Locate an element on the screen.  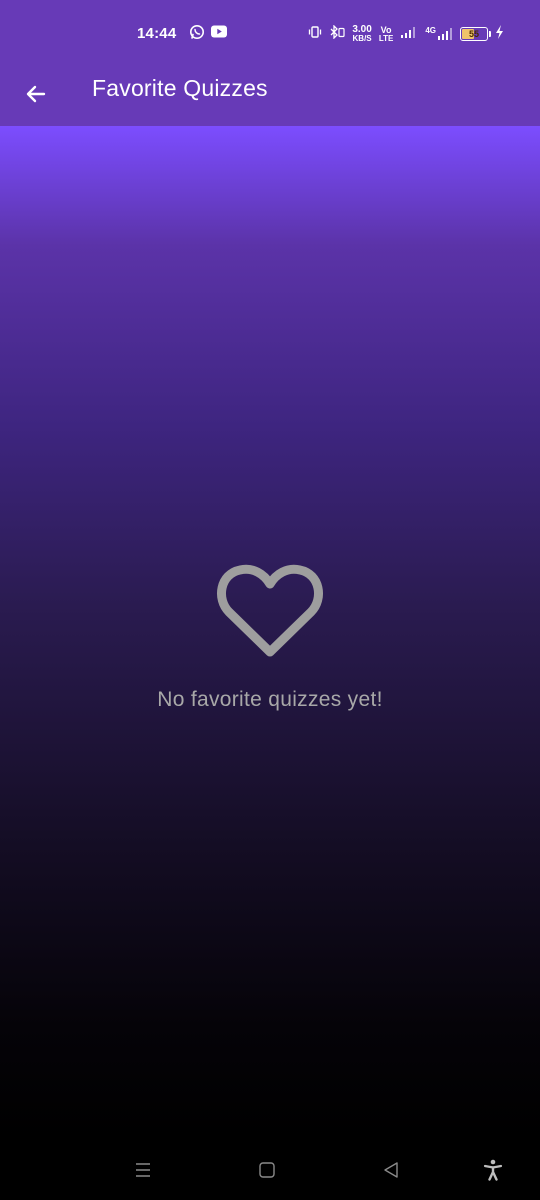
battery-level: 55 is located at coordinates (473, 34).